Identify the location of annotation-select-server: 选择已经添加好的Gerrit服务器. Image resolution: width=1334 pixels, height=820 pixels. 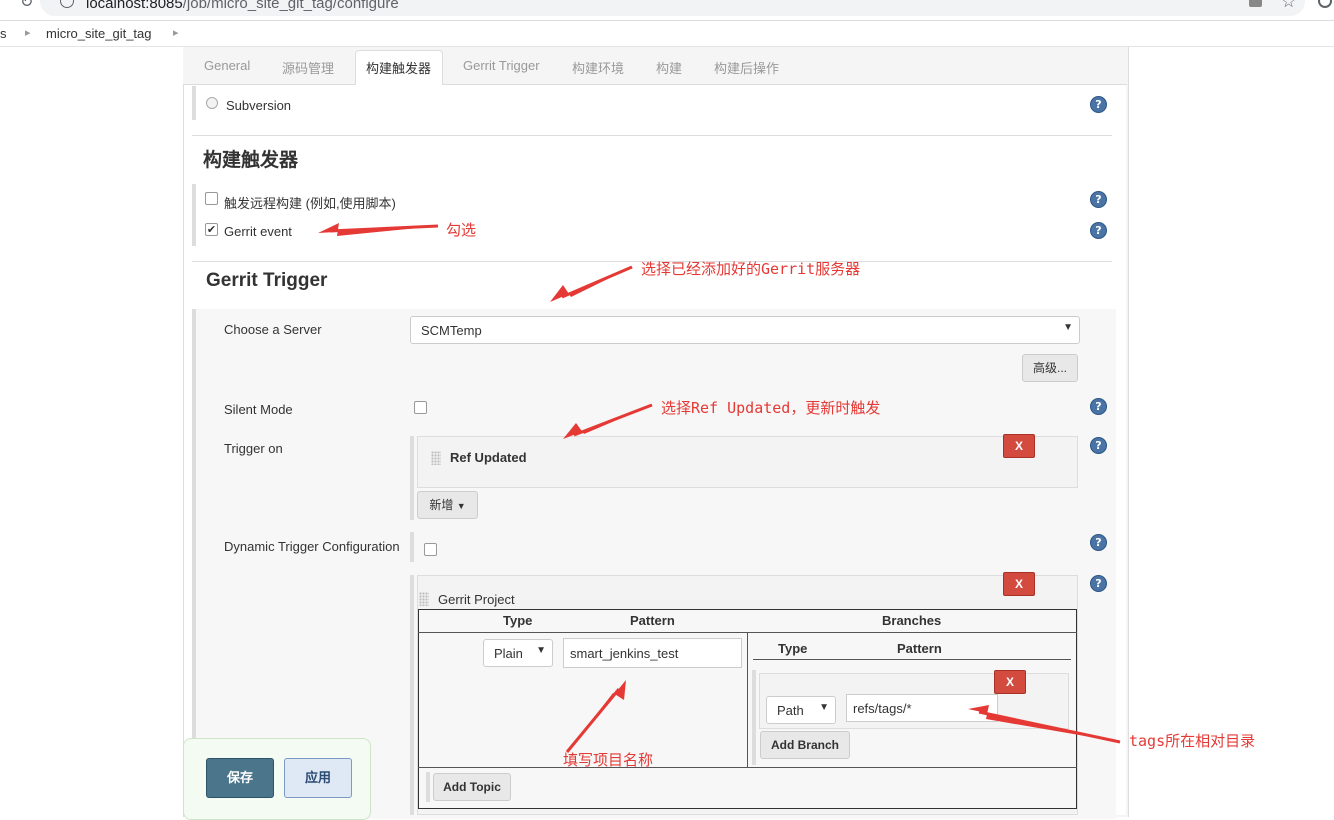
(751, 269).